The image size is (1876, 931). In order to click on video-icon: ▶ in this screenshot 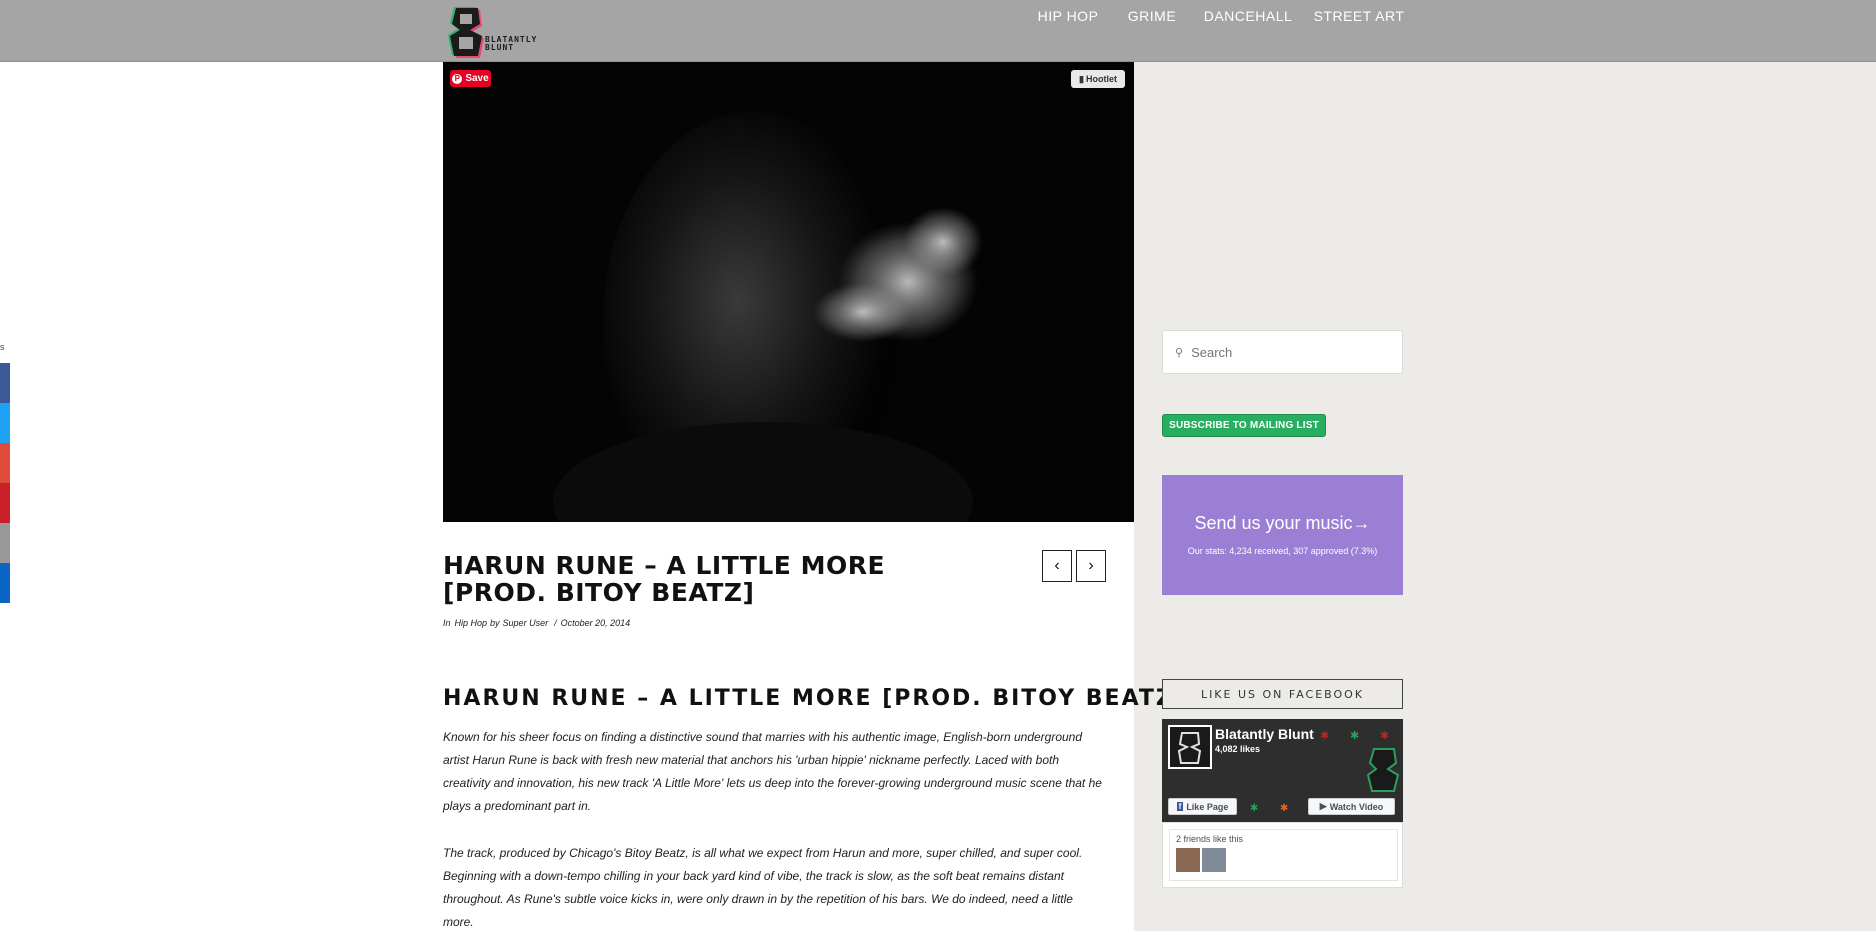, I will do `click(1323, 806)`.